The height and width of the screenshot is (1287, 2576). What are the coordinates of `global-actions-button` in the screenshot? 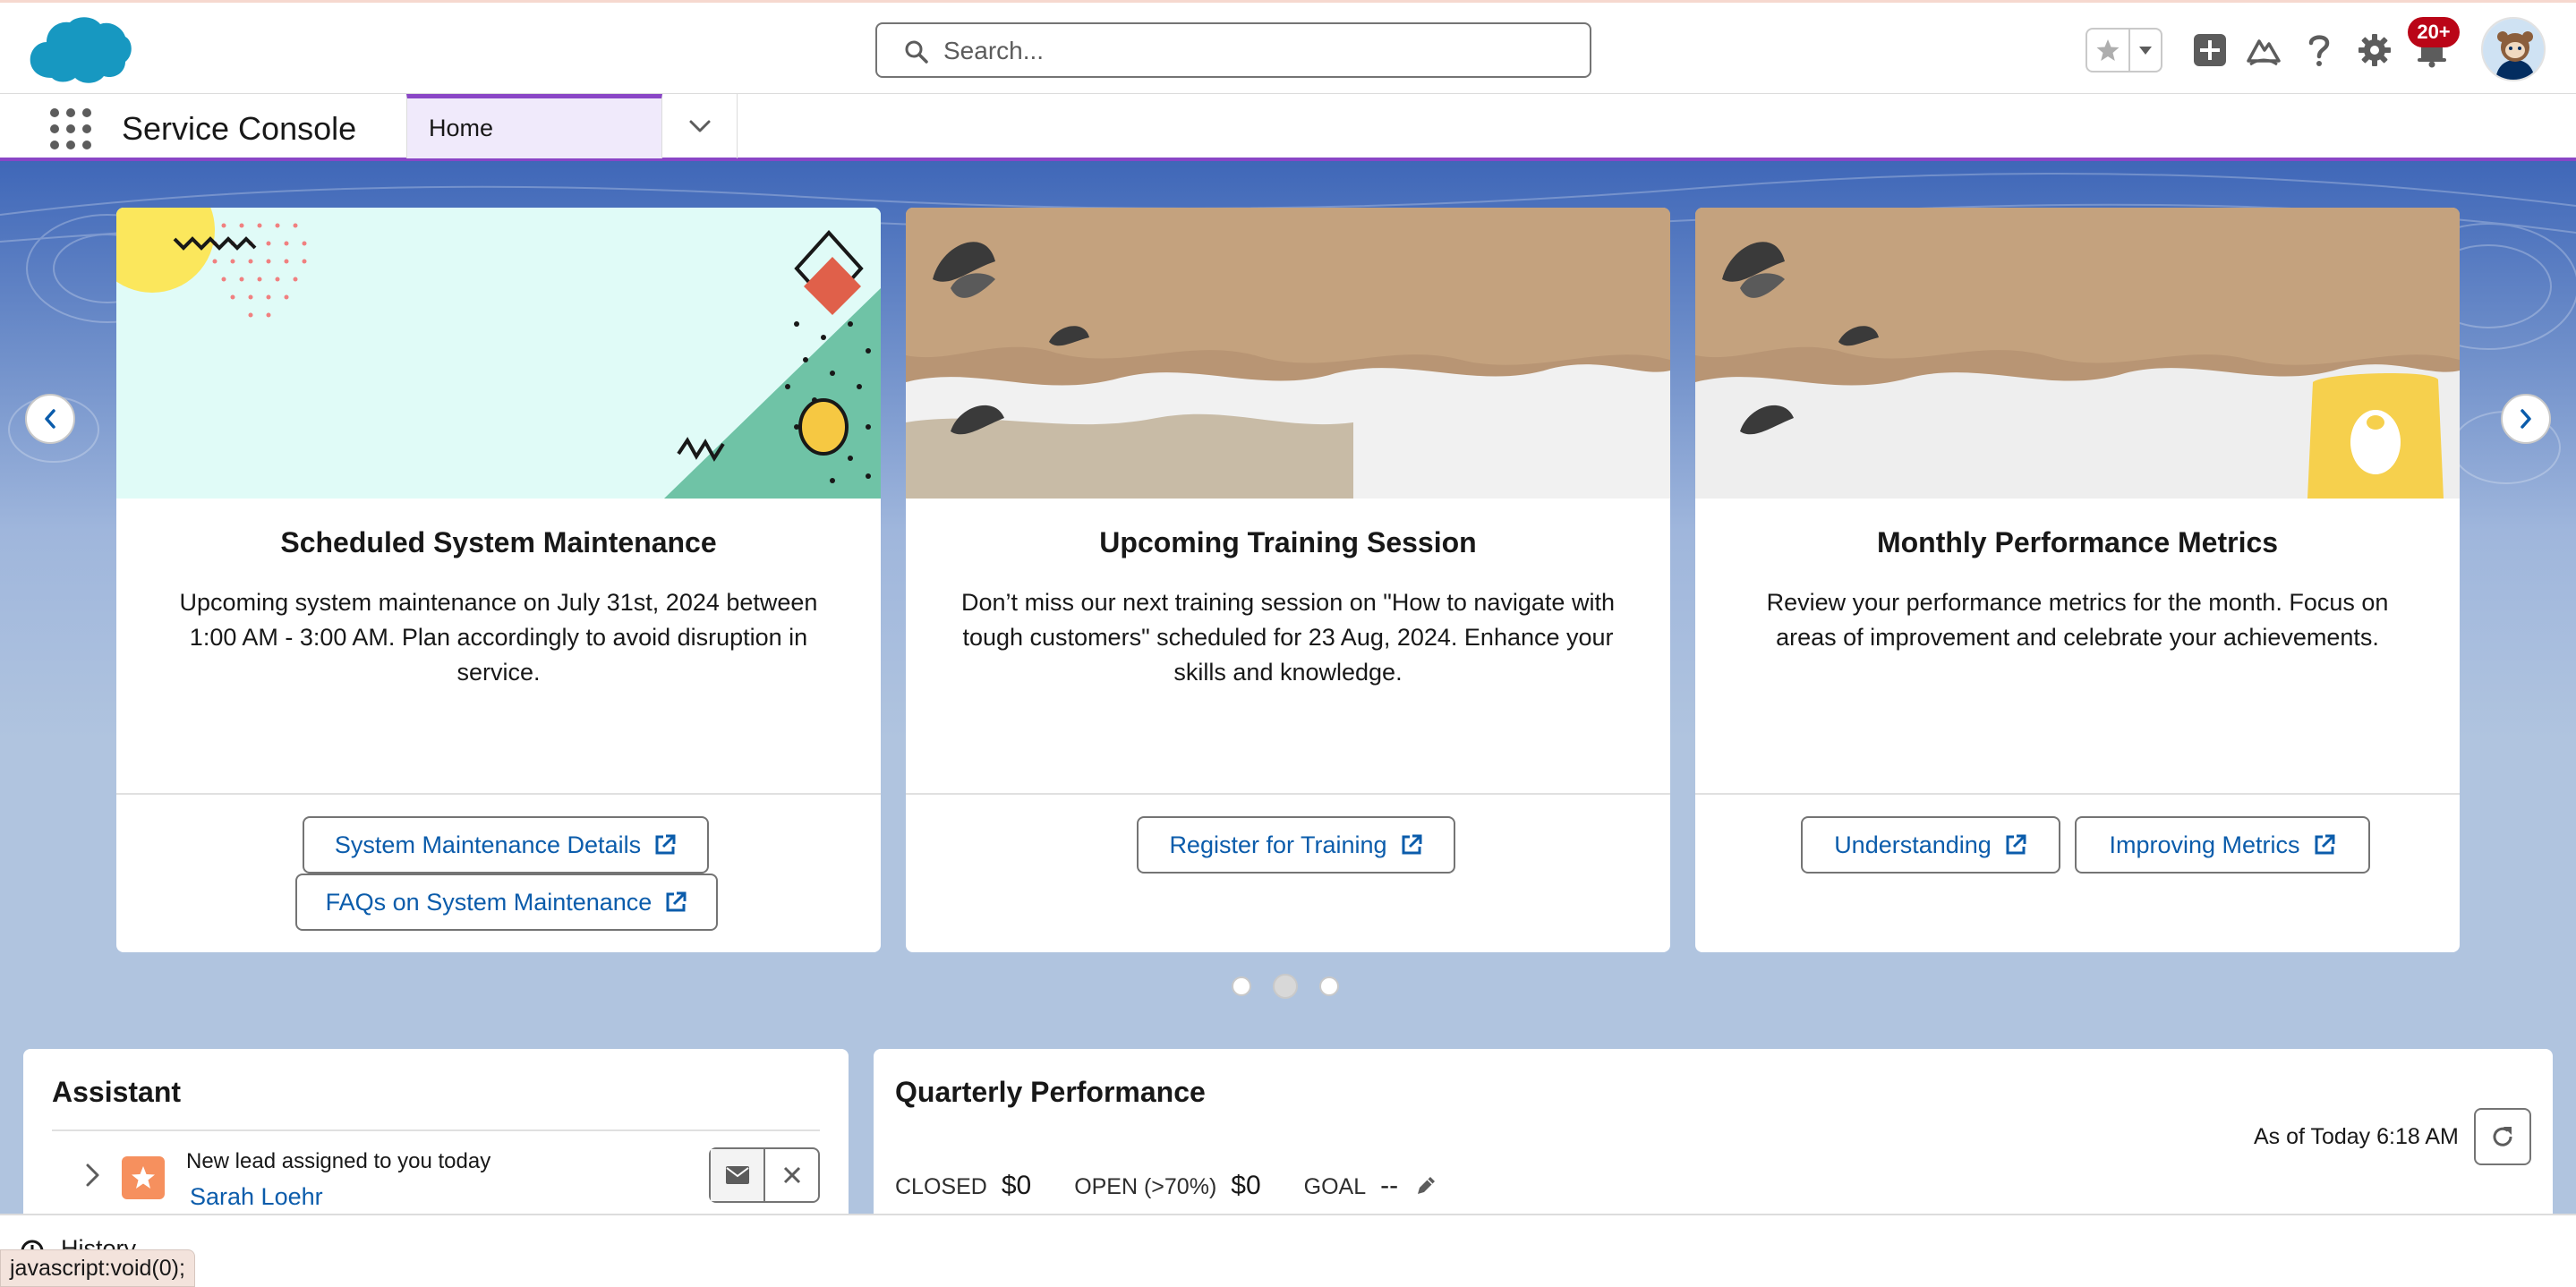 It's located at (2210, 50).